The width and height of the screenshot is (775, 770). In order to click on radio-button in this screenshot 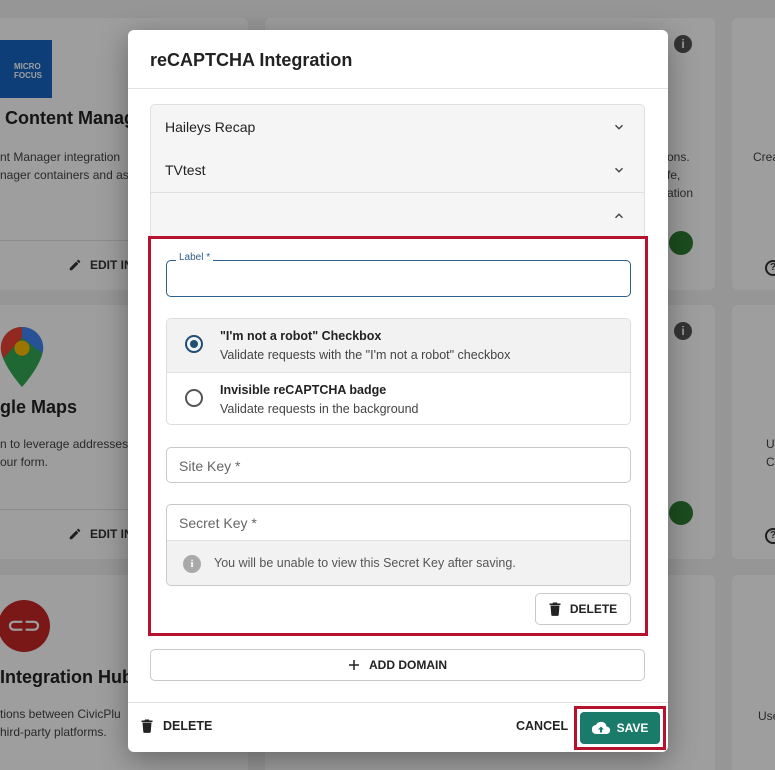, I will do `click(194, 398)`.